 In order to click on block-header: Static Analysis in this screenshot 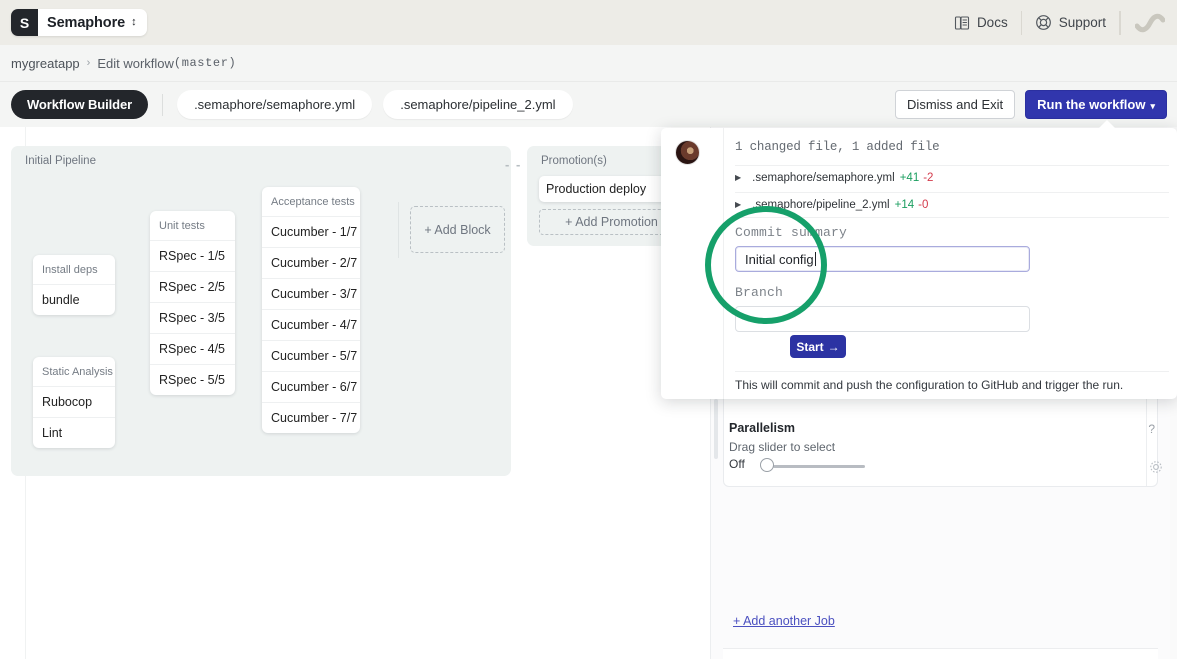, I will do `click(74, 372)`.